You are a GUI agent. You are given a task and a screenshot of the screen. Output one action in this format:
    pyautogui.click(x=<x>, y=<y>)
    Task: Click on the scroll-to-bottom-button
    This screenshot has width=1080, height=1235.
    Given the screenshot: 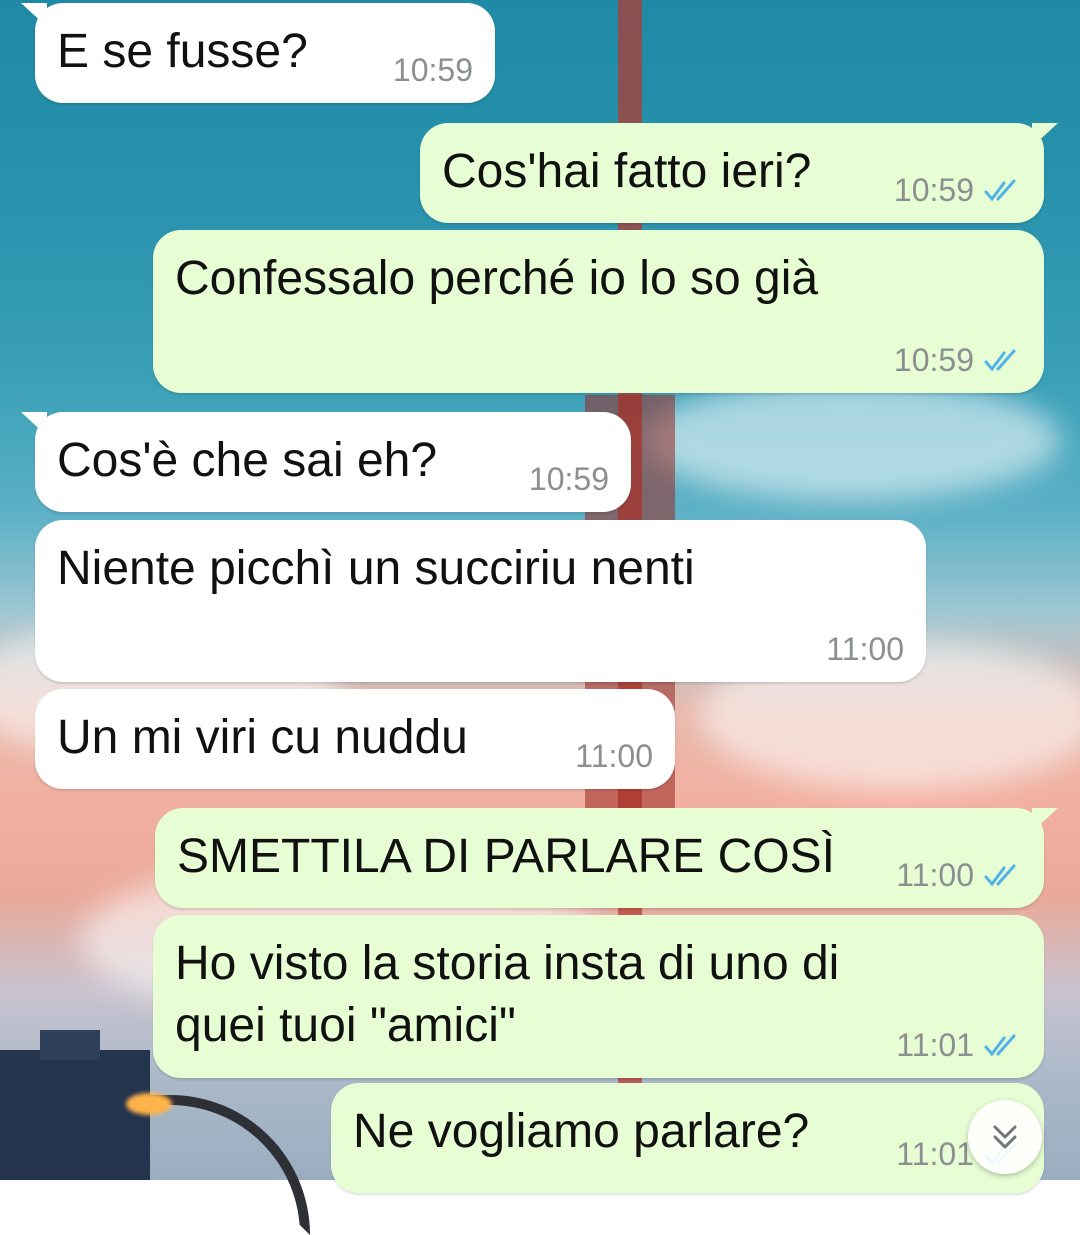 What is the action you would take?
    pyautogui.click(x=1005, y=1137)
    